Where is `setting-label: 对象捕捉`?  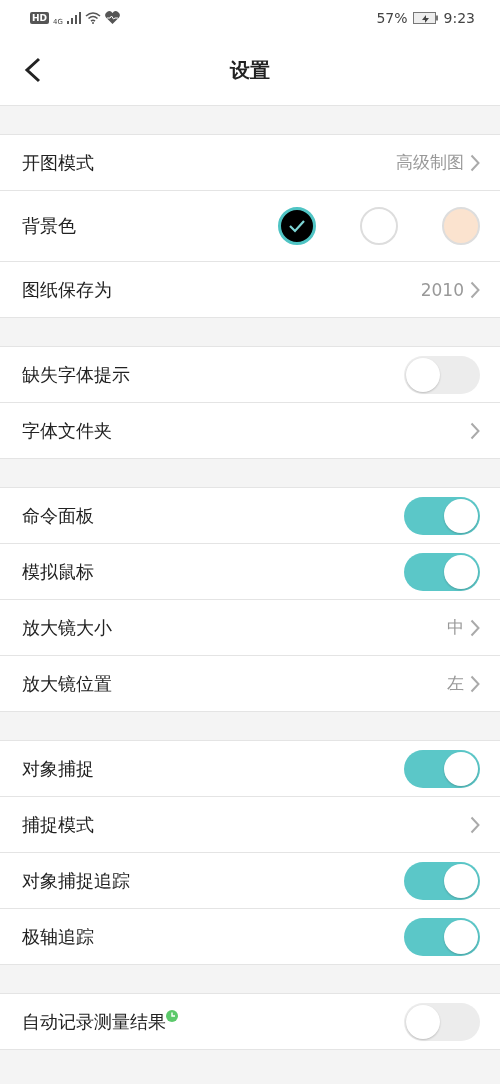
setting-label: 对象捕捉 is located at coordinates (58, 768).